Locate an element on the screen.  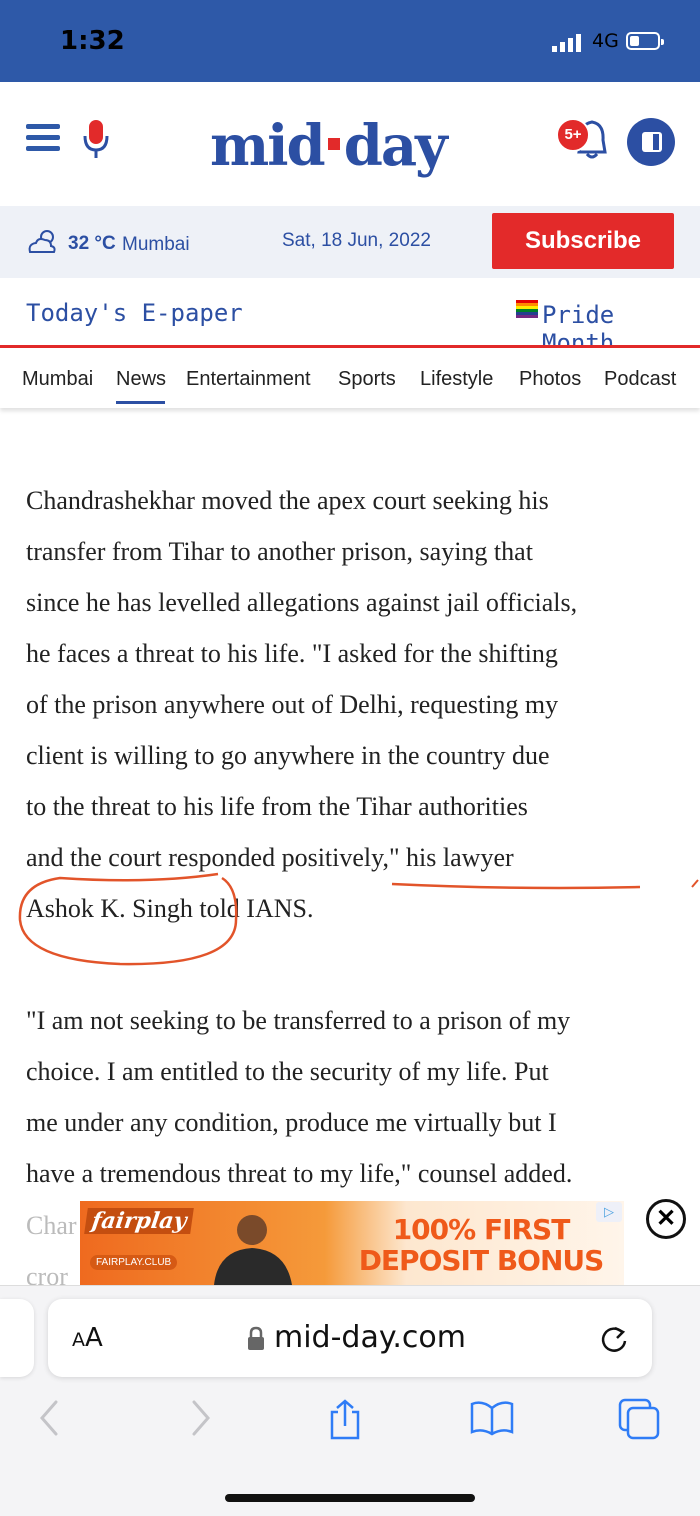
nav-item-lifestyle: Lifestyle is located at coordinates (456, 379).